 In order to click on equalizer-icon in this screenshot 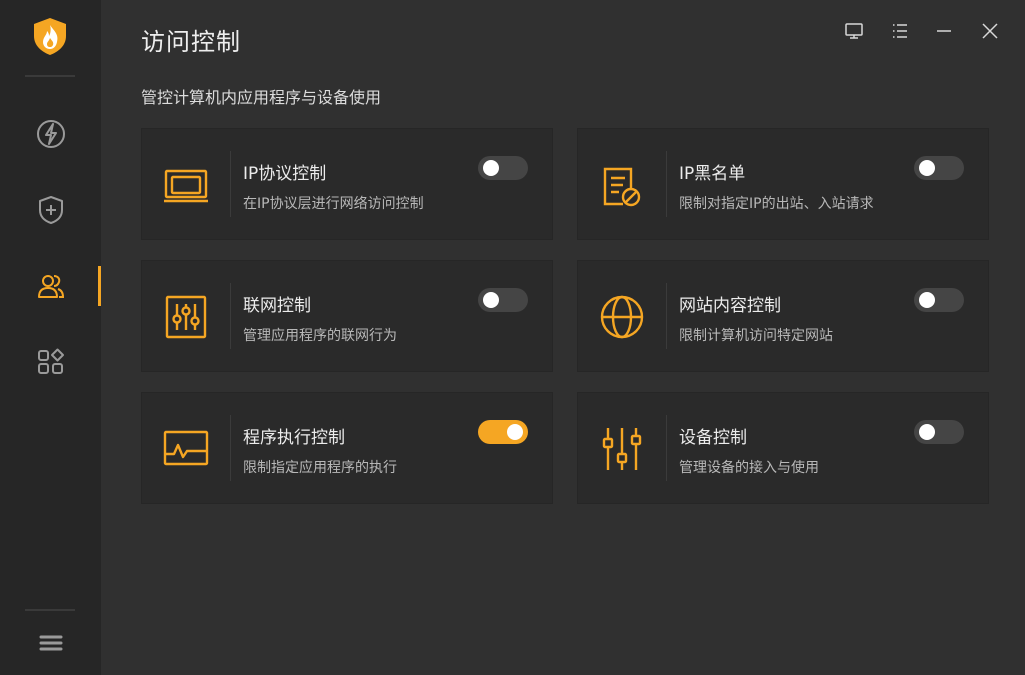, I will do `click(622, 449)`.